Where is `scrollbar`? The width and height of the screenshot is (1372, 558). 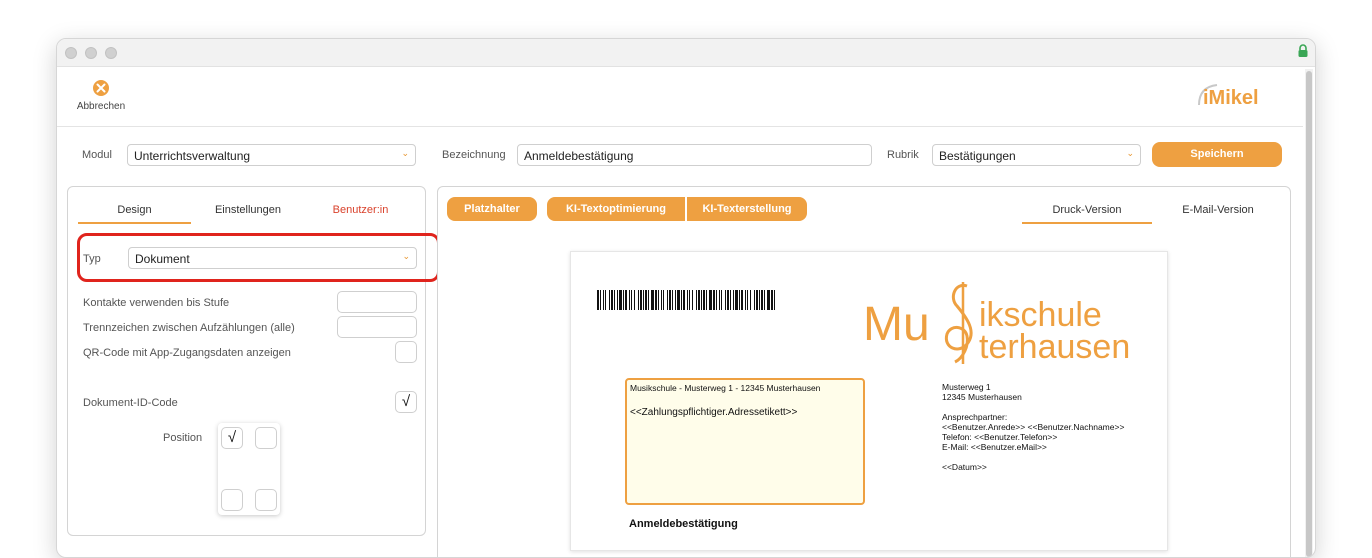 scrollbar is located at coordinates (1309, 313).